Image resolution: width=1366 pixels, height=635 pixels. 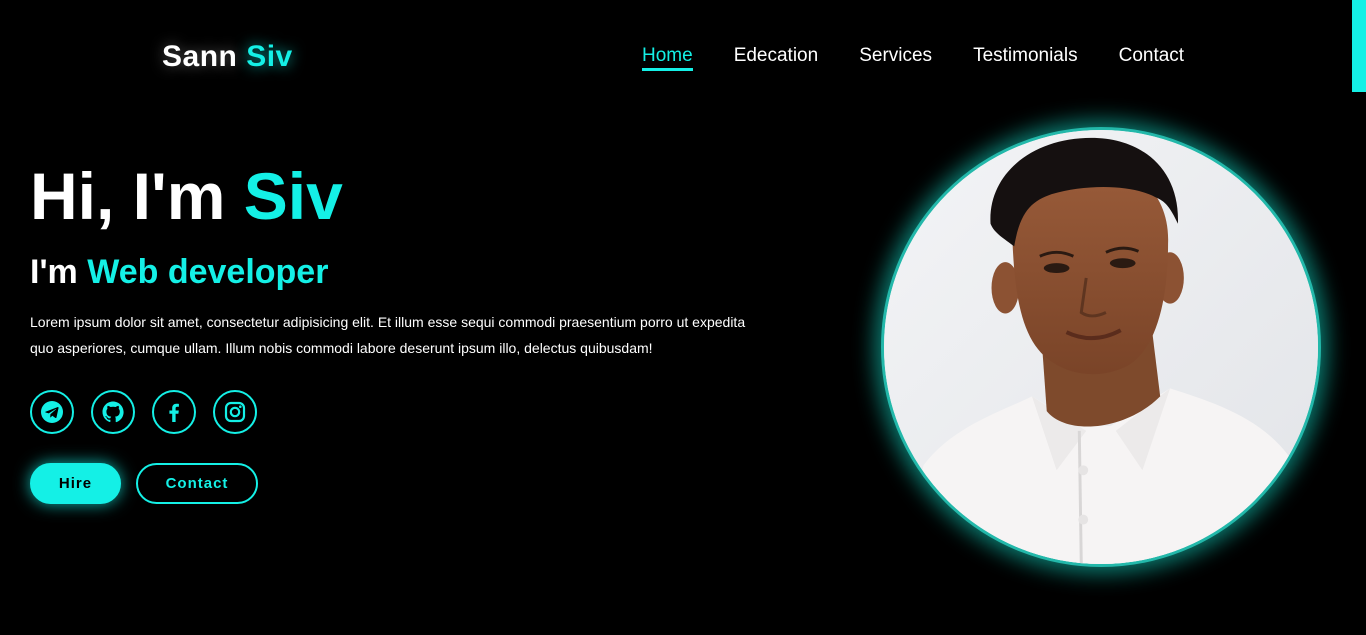 I want to click on hero-heading: Hi, I'm Siv, so click(x=186, y=196).